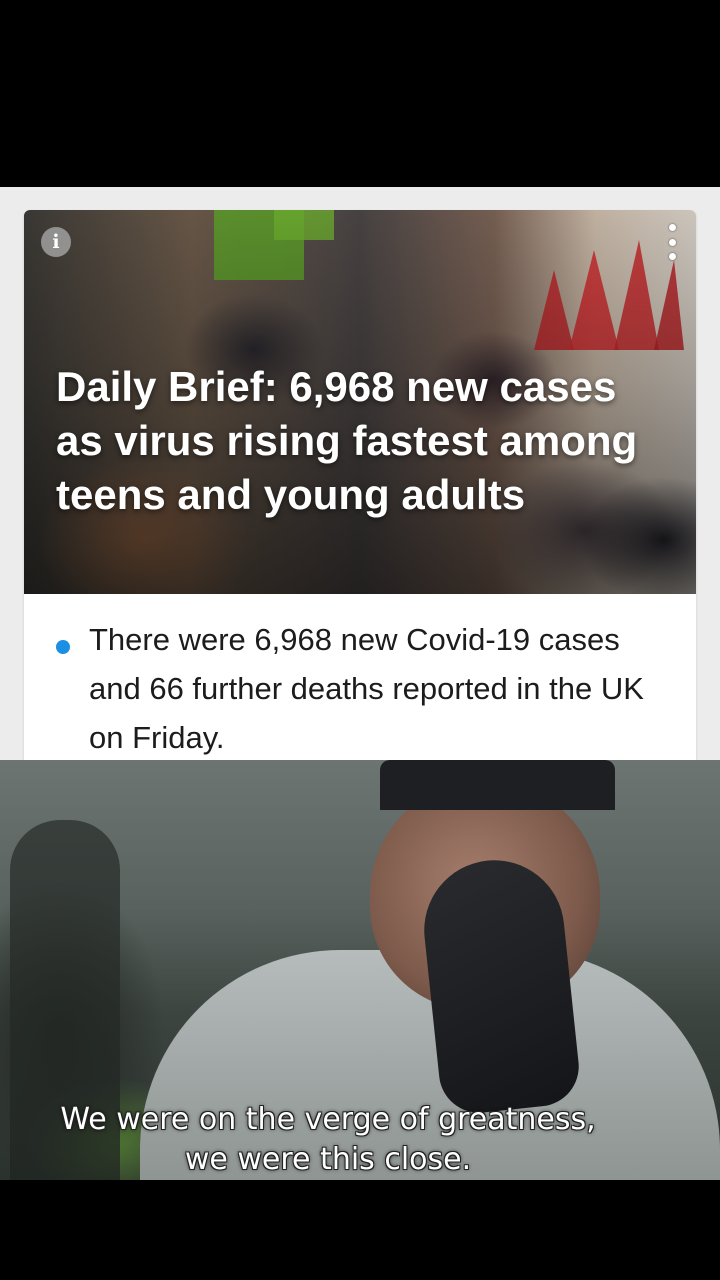 Image resolution: width=720 pixels, height=1280 pixels. What do you see at coordinates (328, 1159) in the screenshot?
I see `subtitle-line-2: we were this close.` at bounding box center [328, 1159].